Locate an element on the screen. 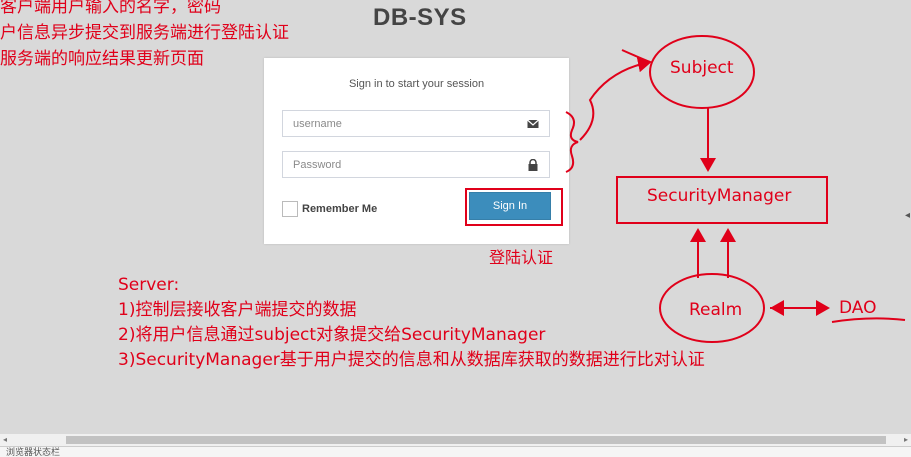 The width and height of the screenshot is (911, 457). sign-in-annotation: 登陆认证 is located at coordinates (521, 257).